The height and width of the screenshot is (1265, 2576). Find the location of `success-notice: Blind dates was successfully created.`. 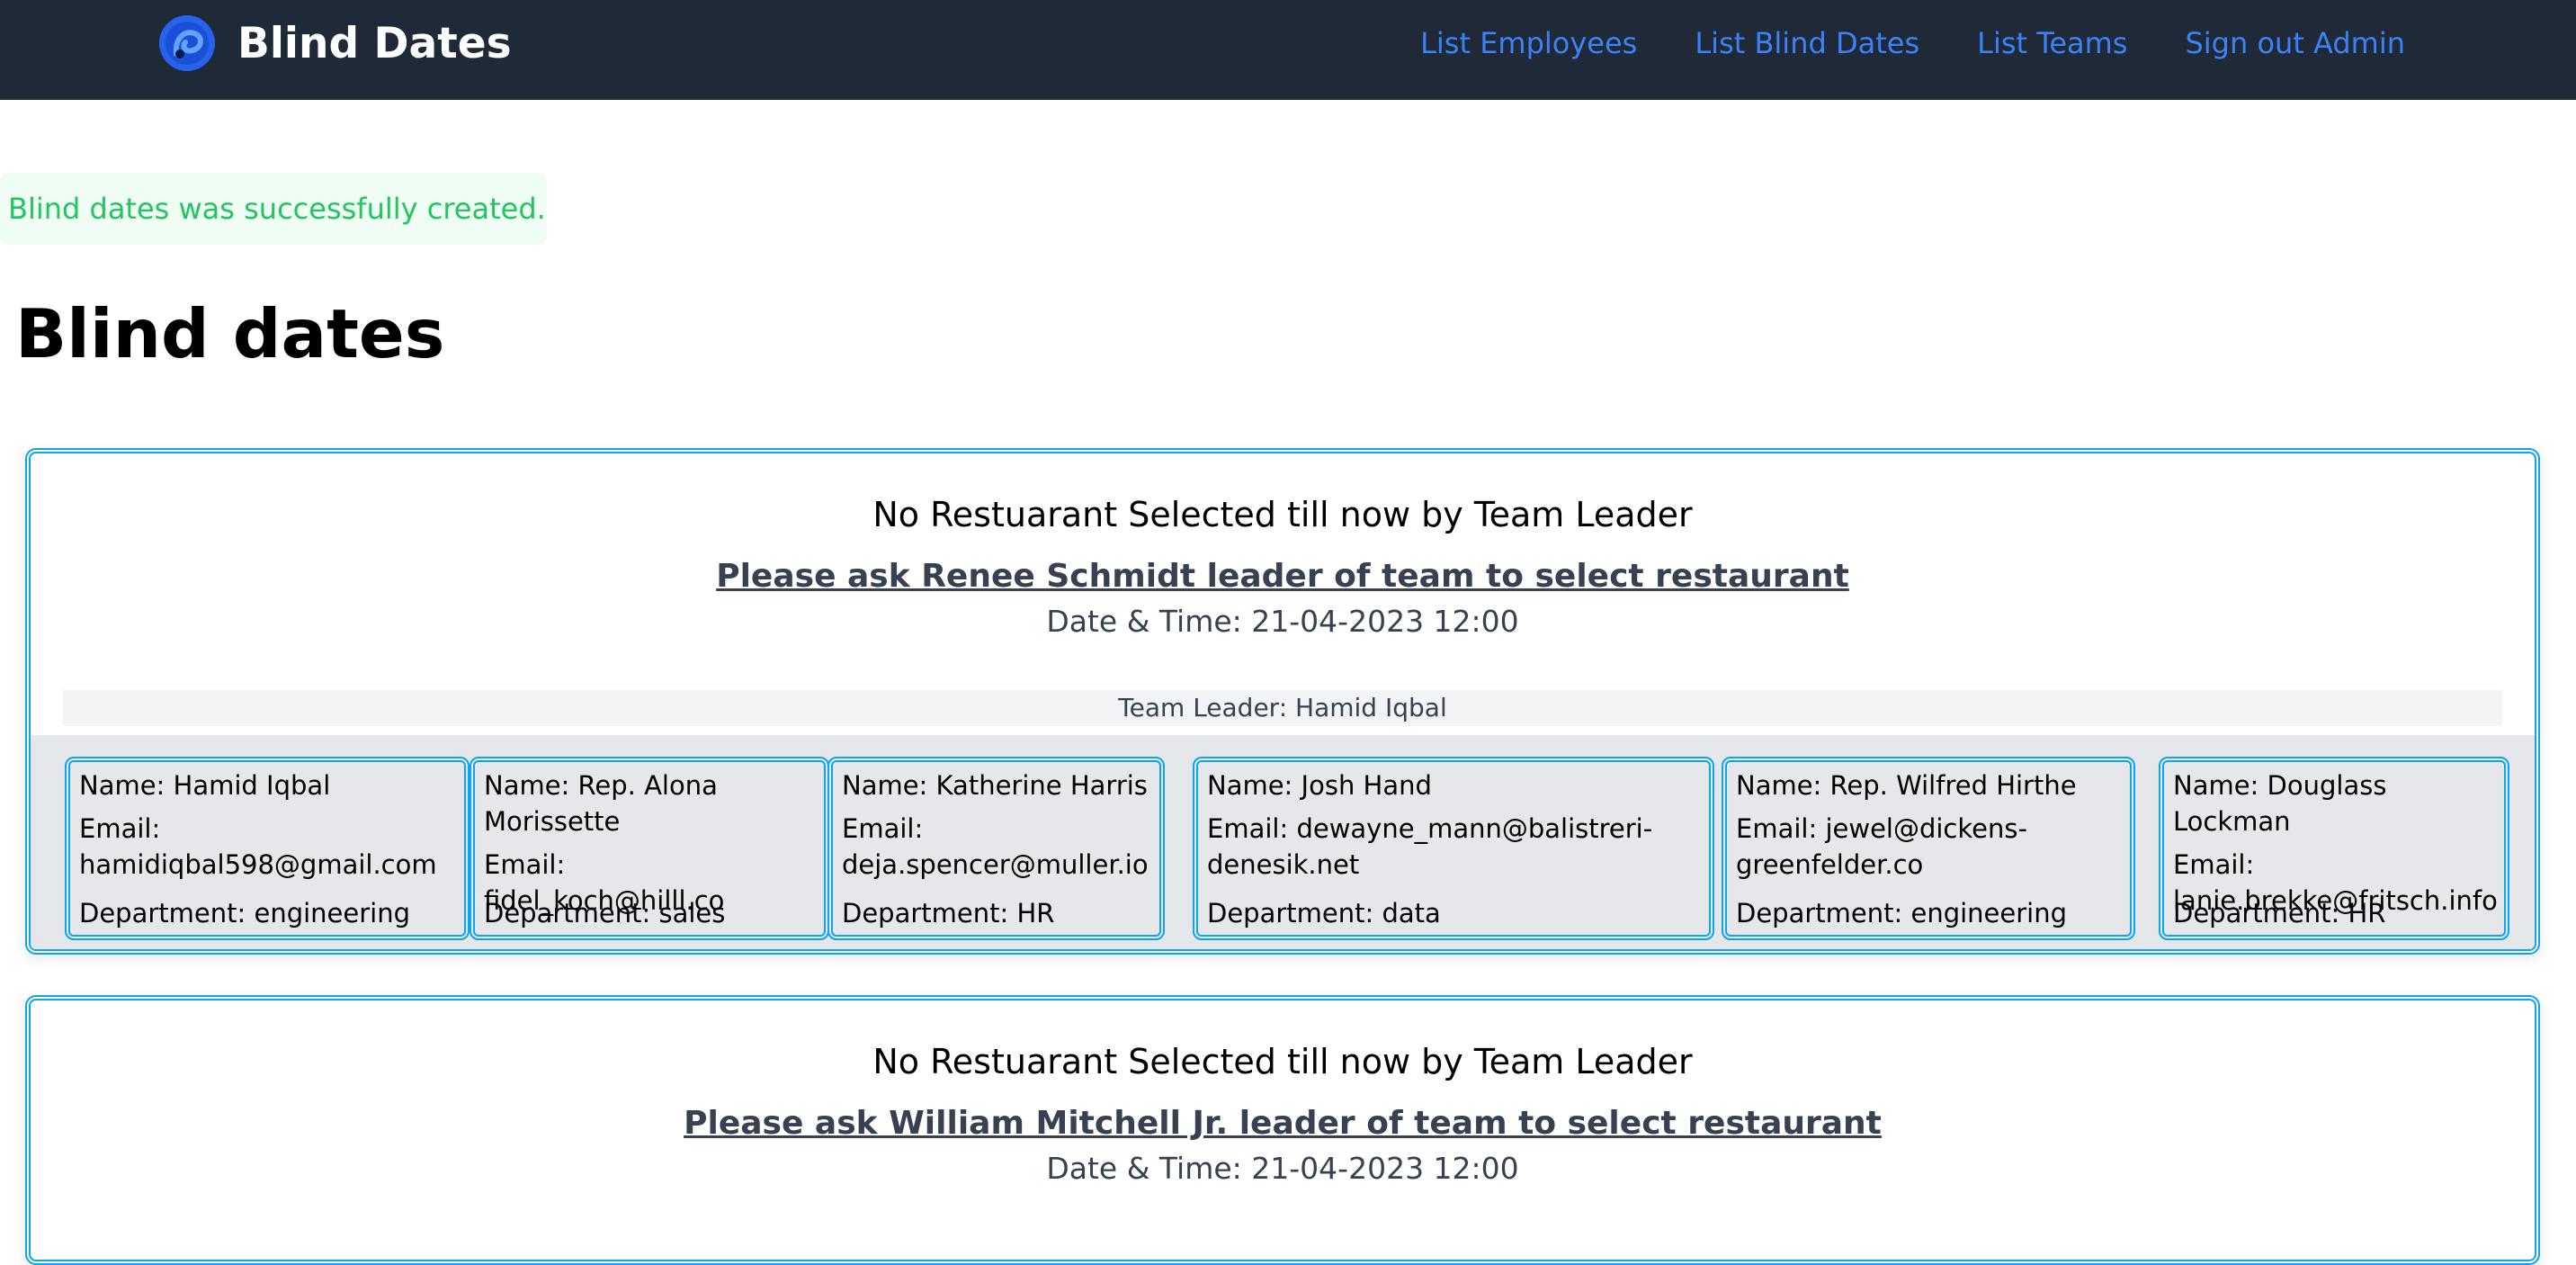

success-notice: Blind dates was successfully created. is located at coordinates (273, 209).